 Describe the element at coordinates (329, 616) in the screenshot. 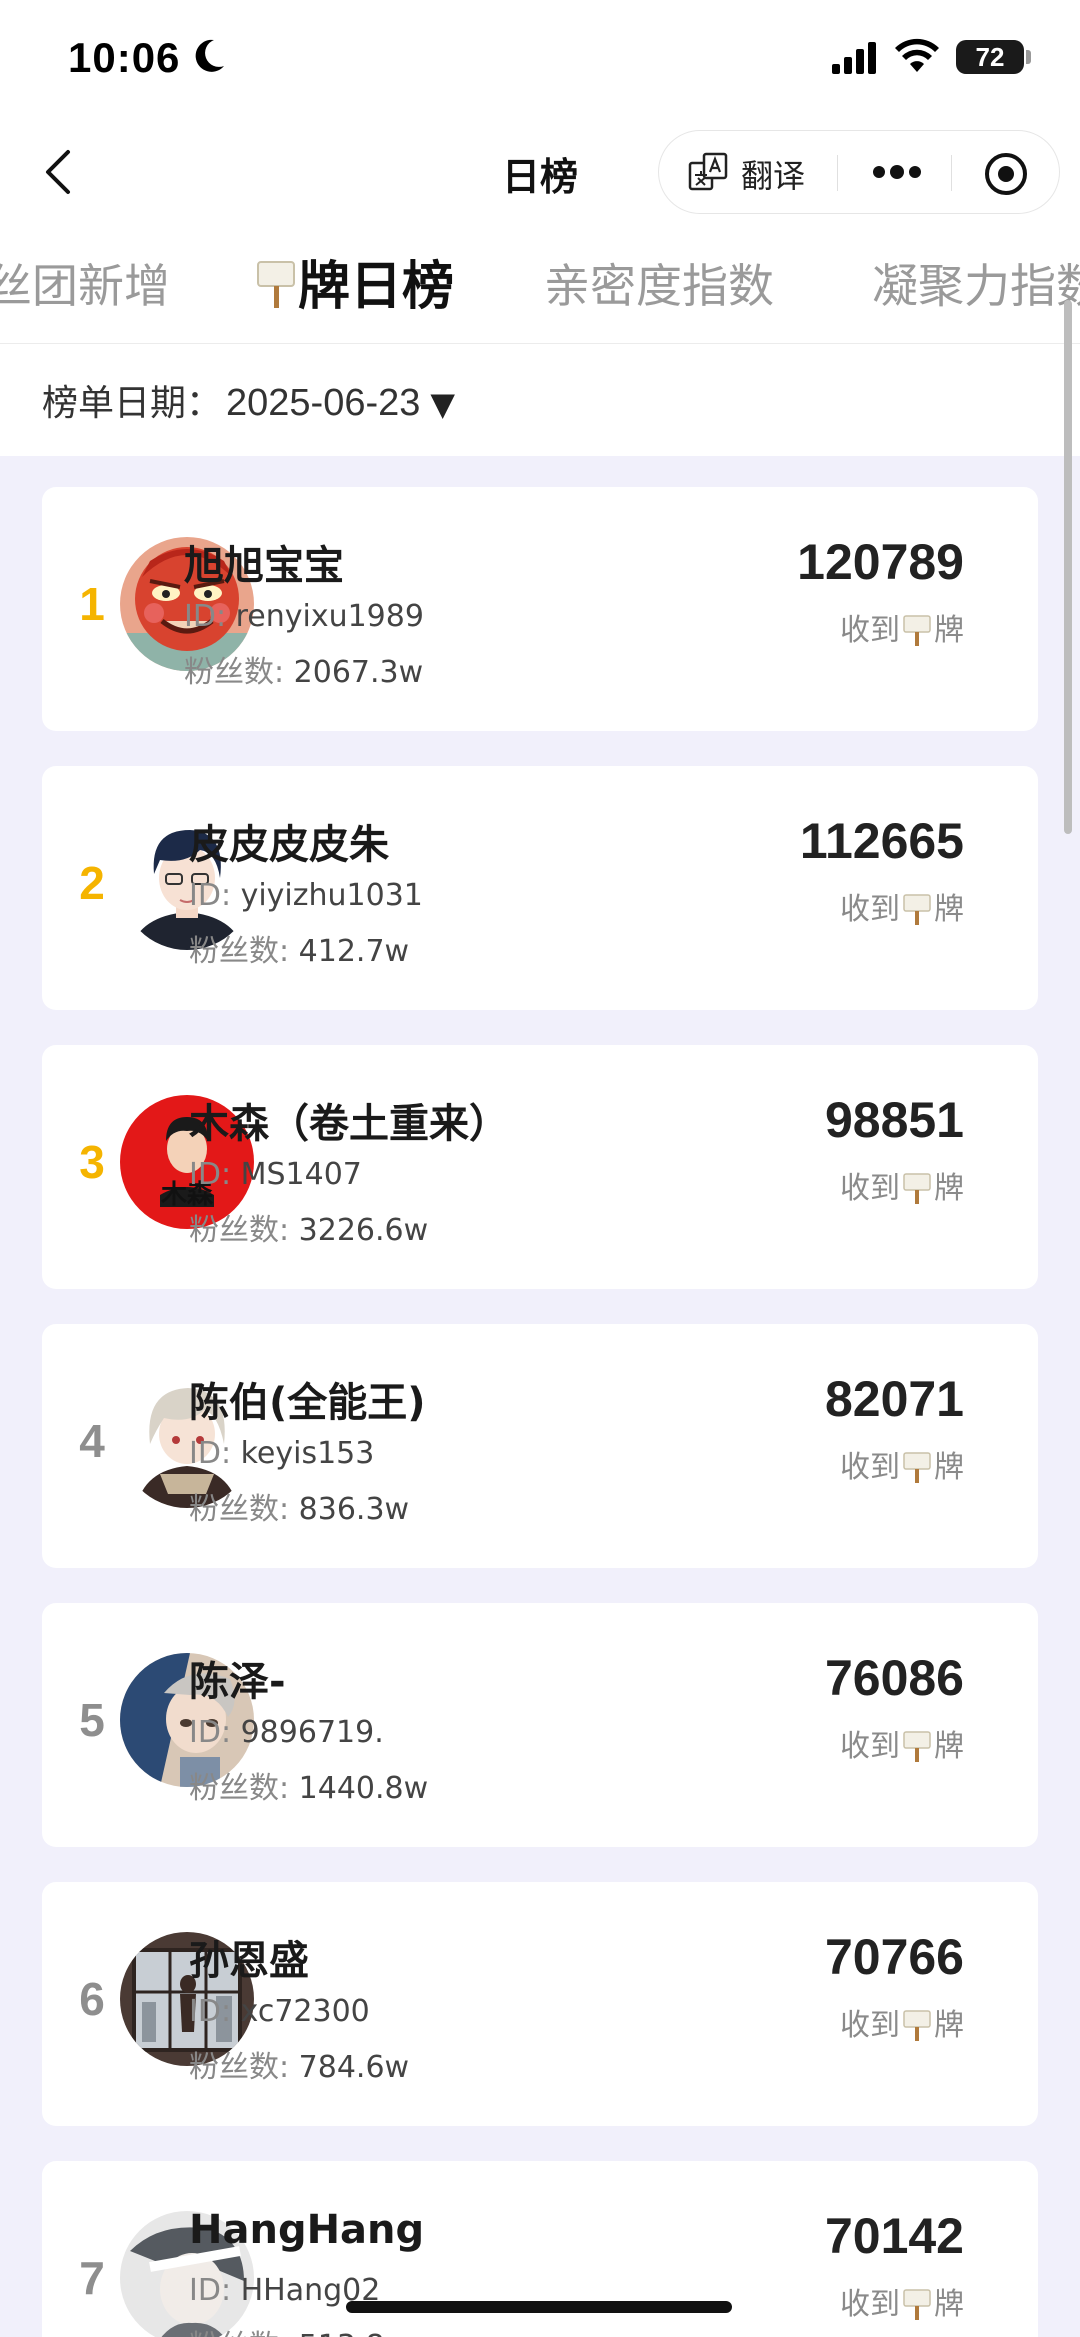

I see `id-value: renyixu1989` at that location.